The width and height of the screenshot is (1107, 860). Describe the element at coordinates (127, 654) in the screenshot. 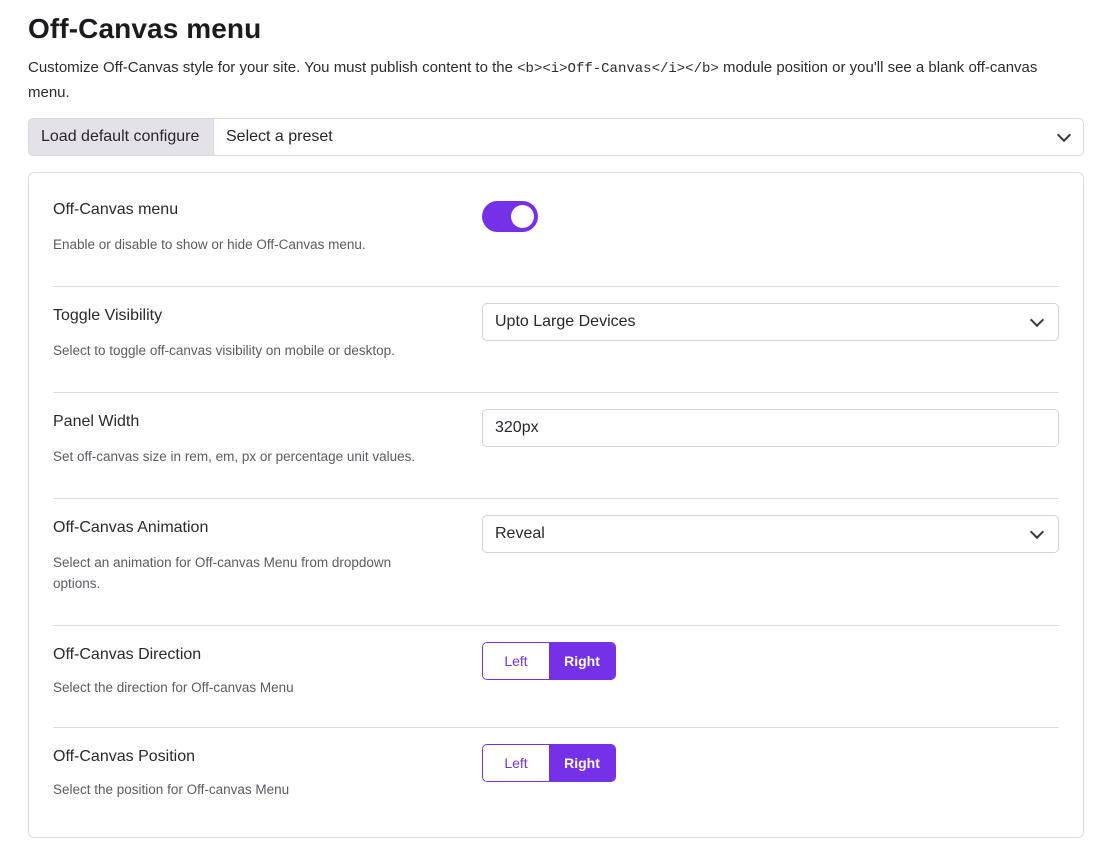

I see `setting-title: Off-Canvas Direction` at that location.